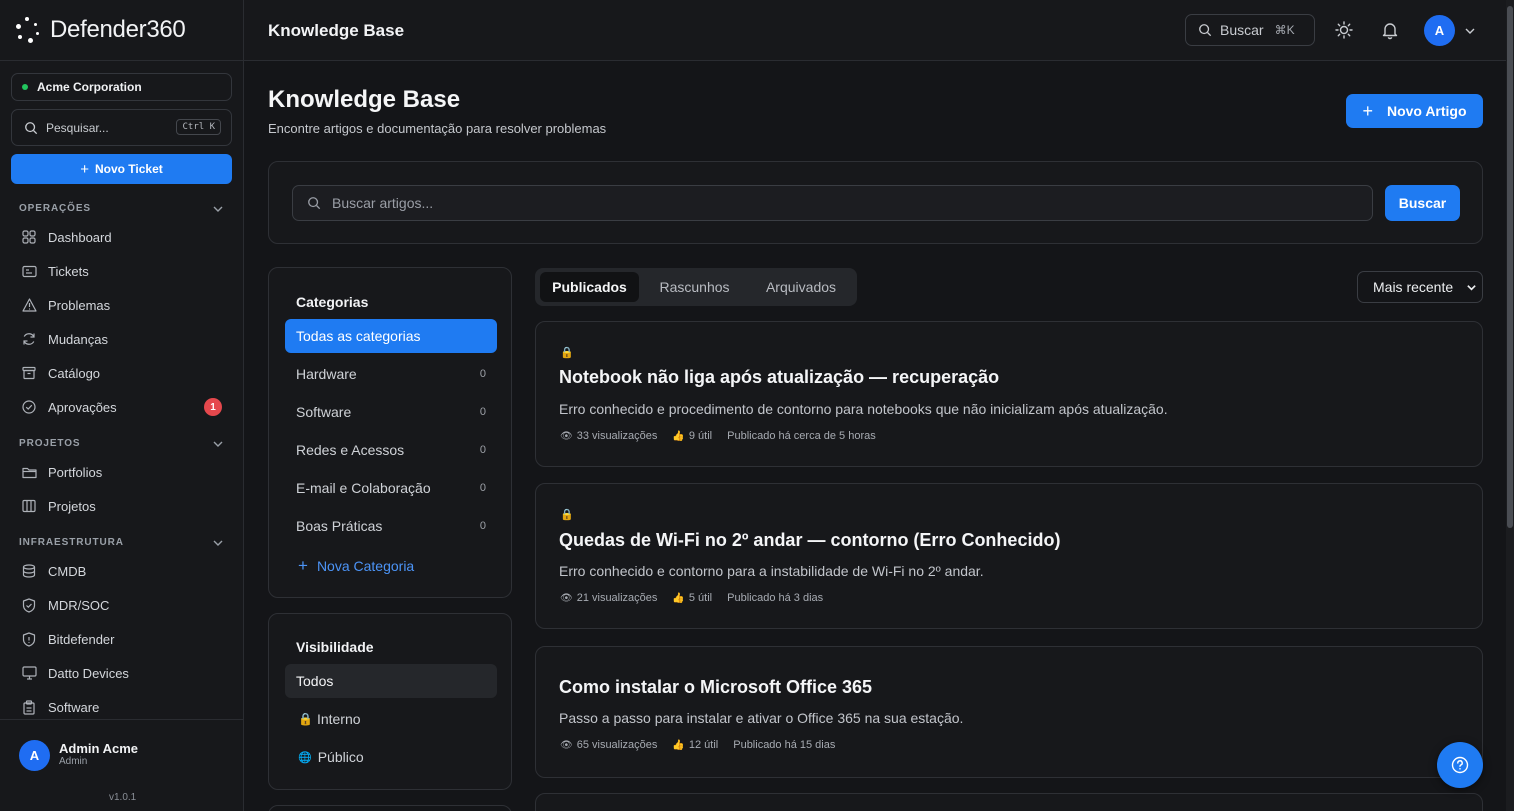 The image size is (1514, 811). What do you see at coordinates (356, 566) in the screenshot?
I see `new-category-button: + Nova Categoria` at bounding box center [356, 566].